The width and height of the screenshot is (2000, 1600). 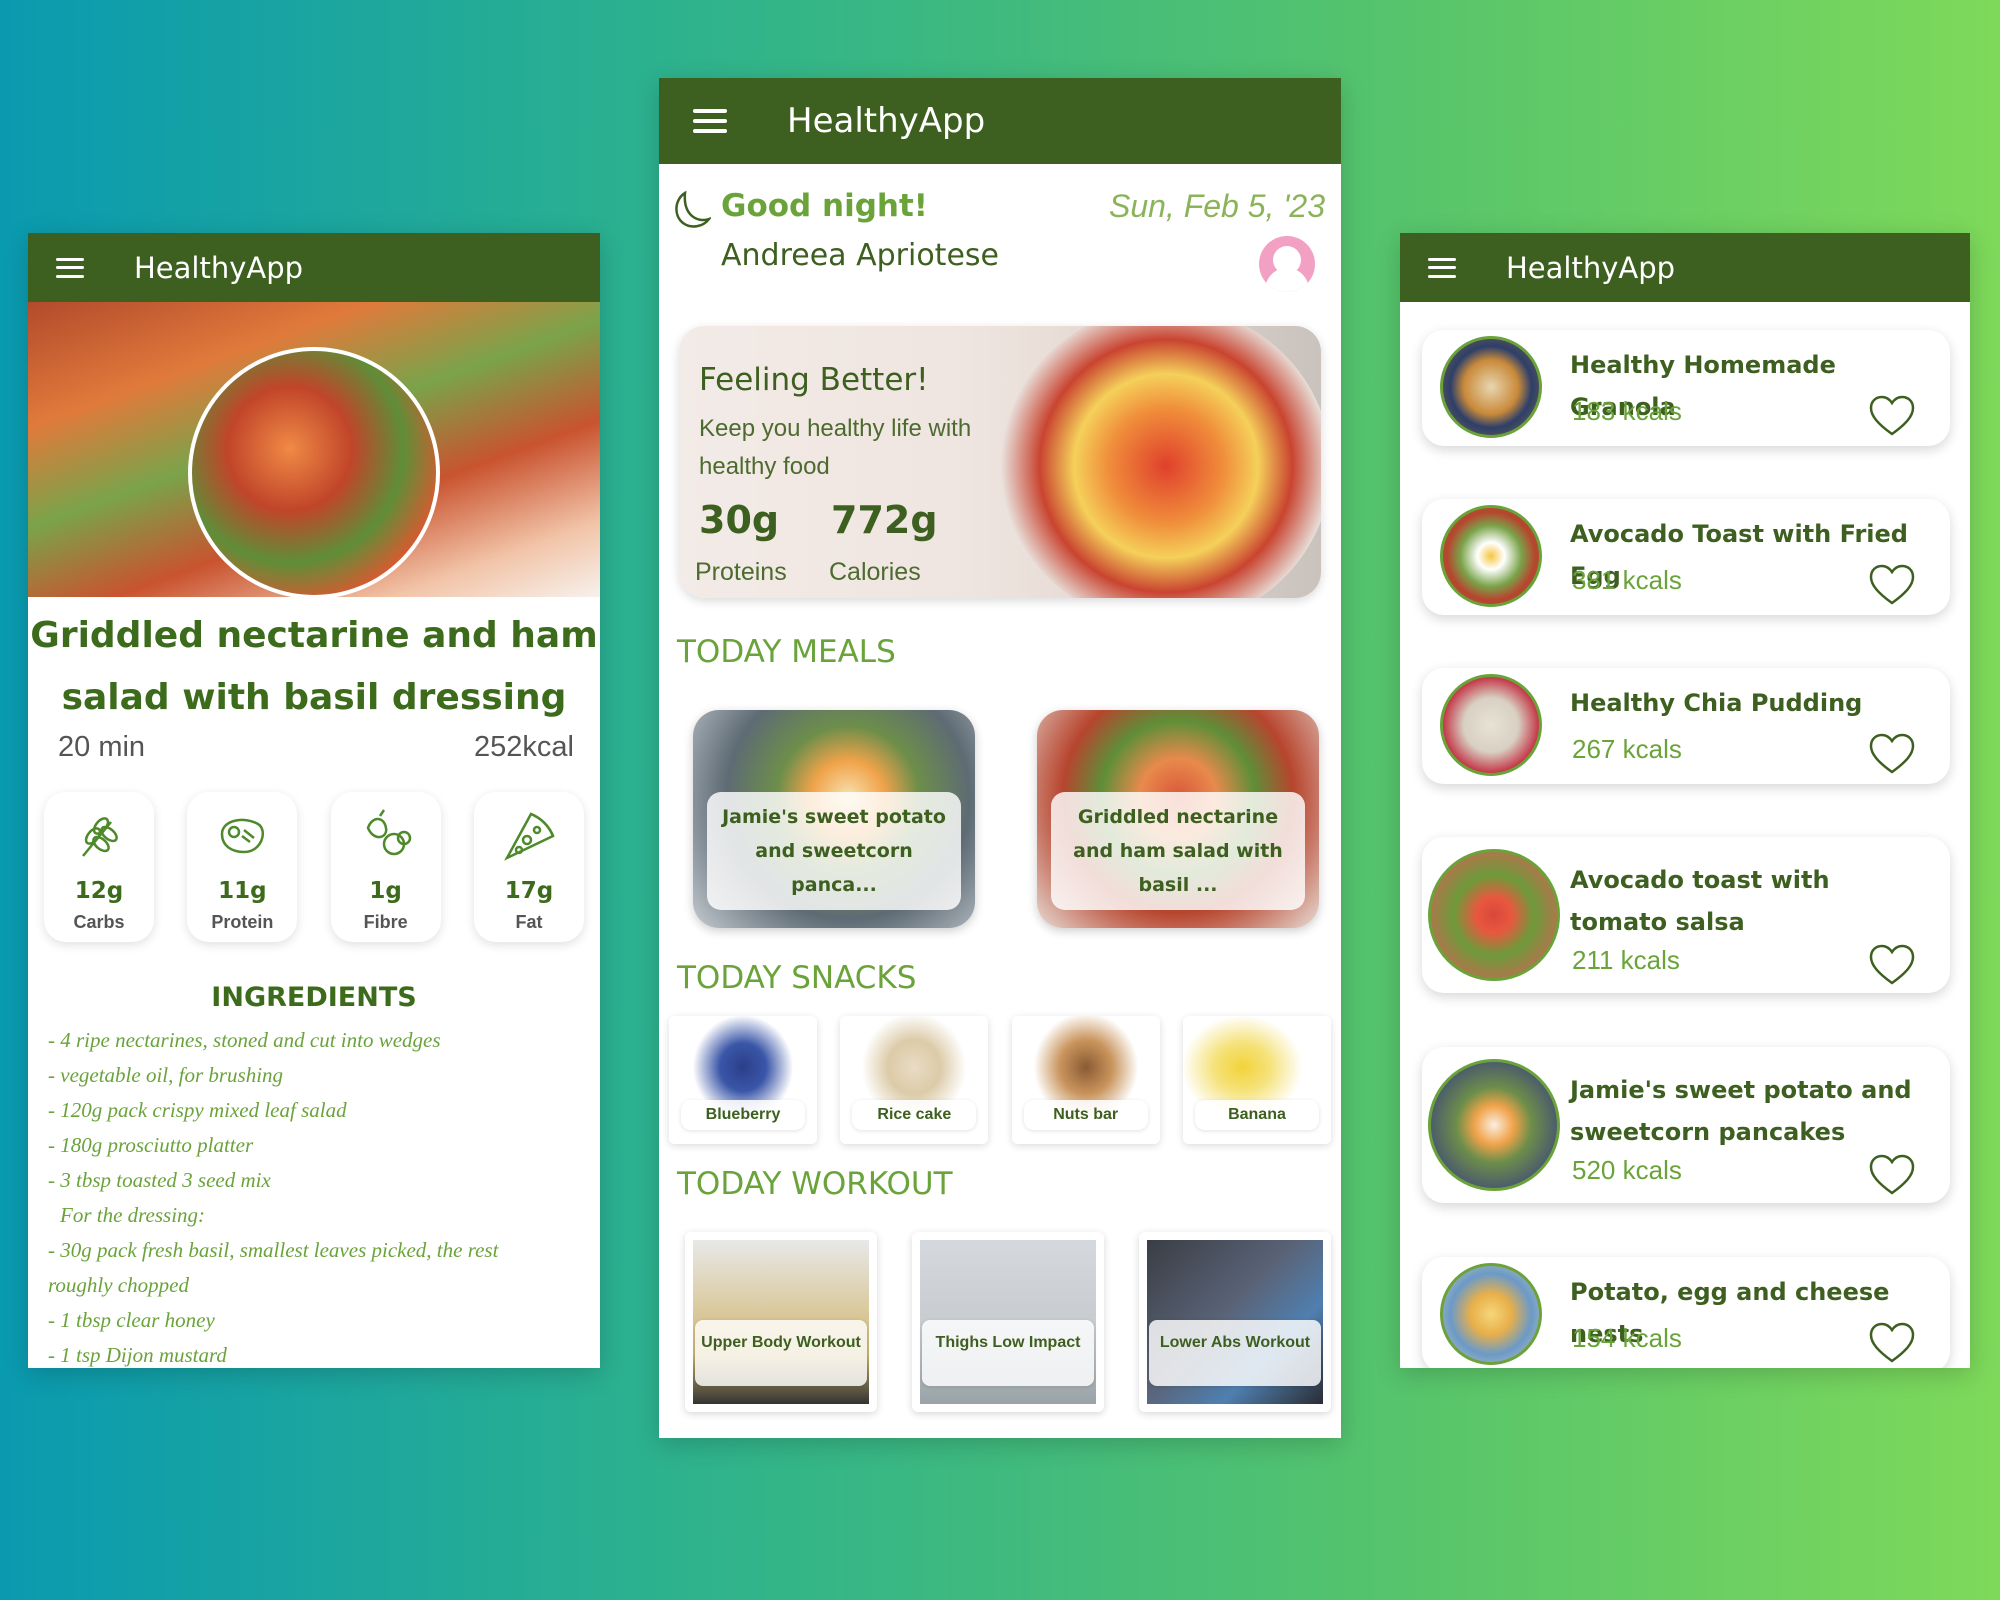 I want to click on nutrient-card-fat: 17g Fat, so click(x=528, y=867).